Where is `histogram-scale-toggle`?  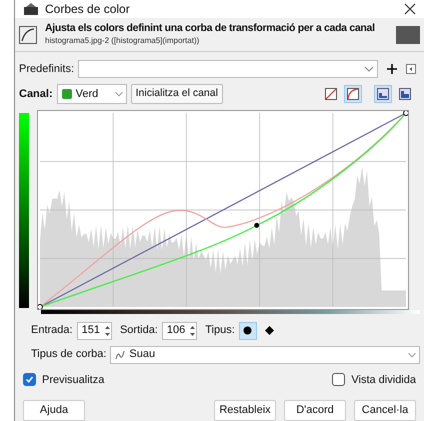 histogram-scale-toggle is located at coordinates (383, 94).